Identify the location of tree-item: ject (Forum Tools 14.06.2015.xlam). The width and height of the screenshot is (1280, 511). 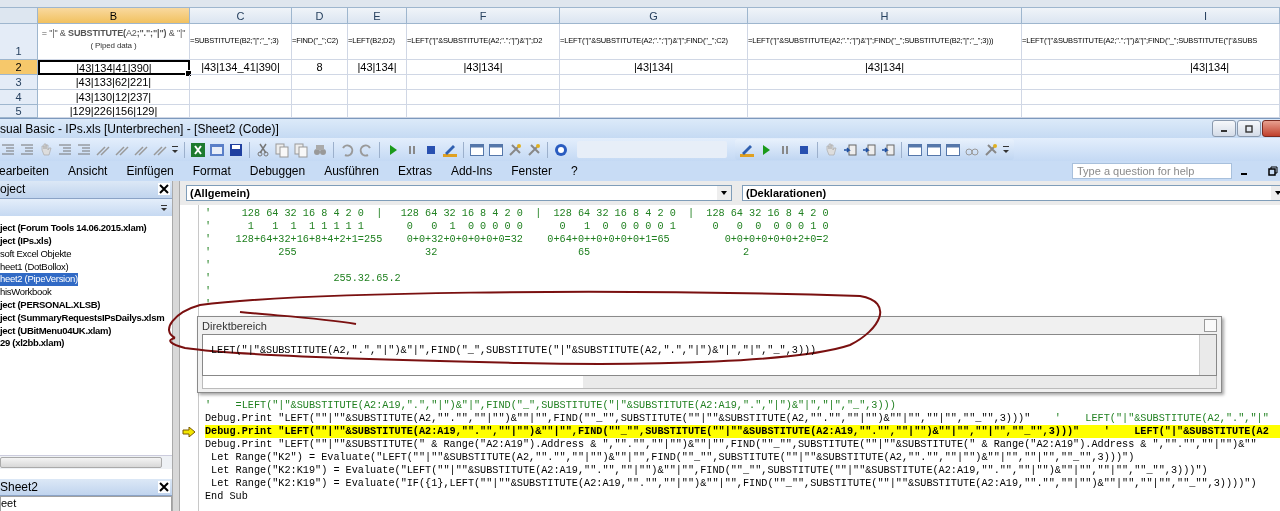
(73, 229).